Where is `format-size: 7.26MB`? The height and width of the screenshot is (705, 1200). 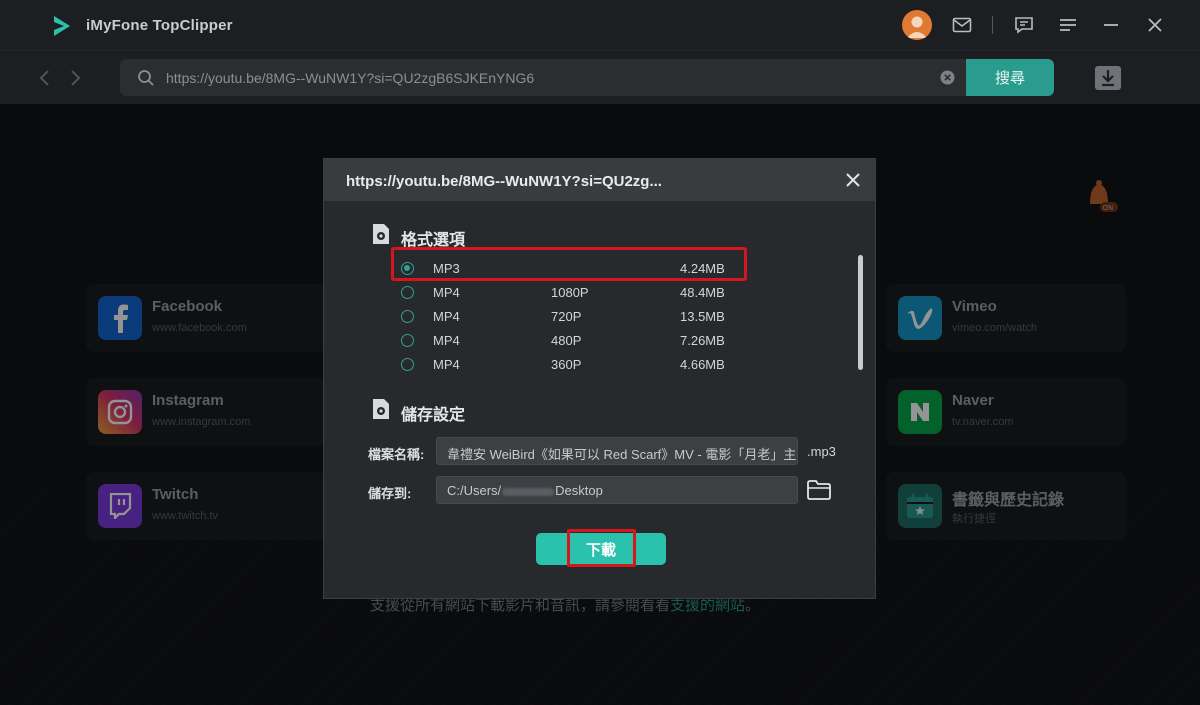 format-size: 7.26MB is located at coordinates (702, 340).